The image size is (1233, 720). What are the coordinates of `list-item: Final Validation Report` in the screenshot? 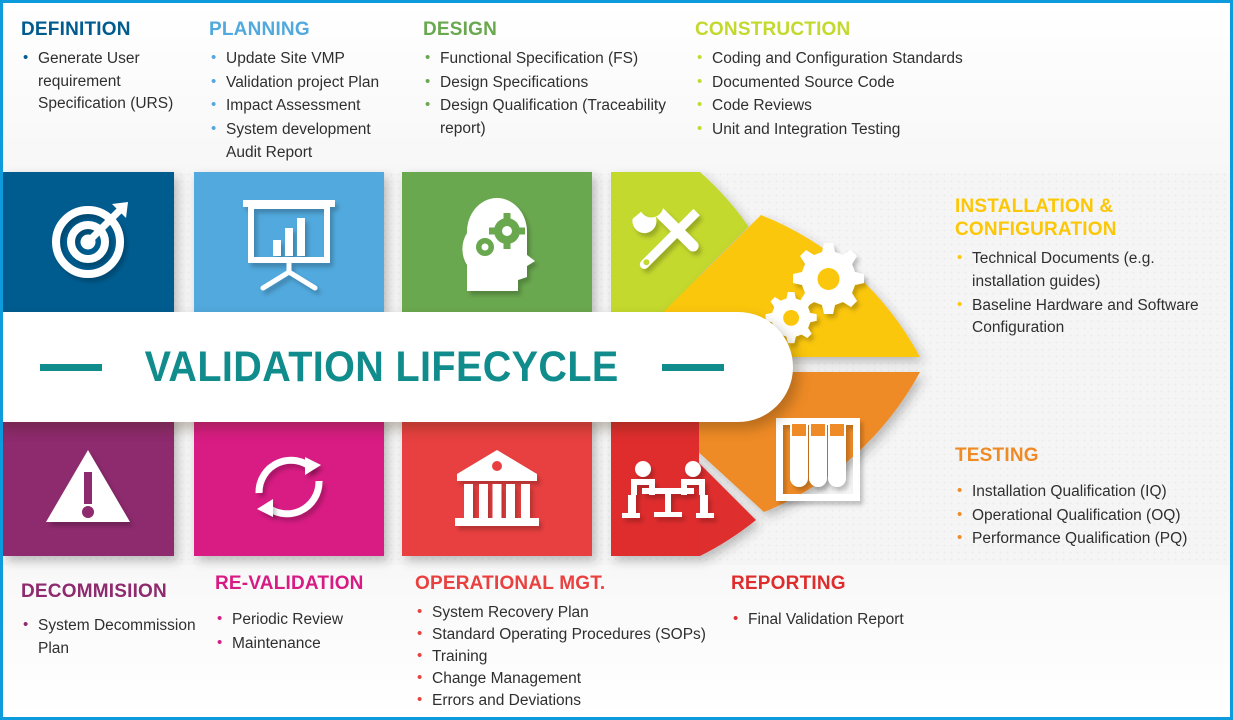 It's located at (826, 620).